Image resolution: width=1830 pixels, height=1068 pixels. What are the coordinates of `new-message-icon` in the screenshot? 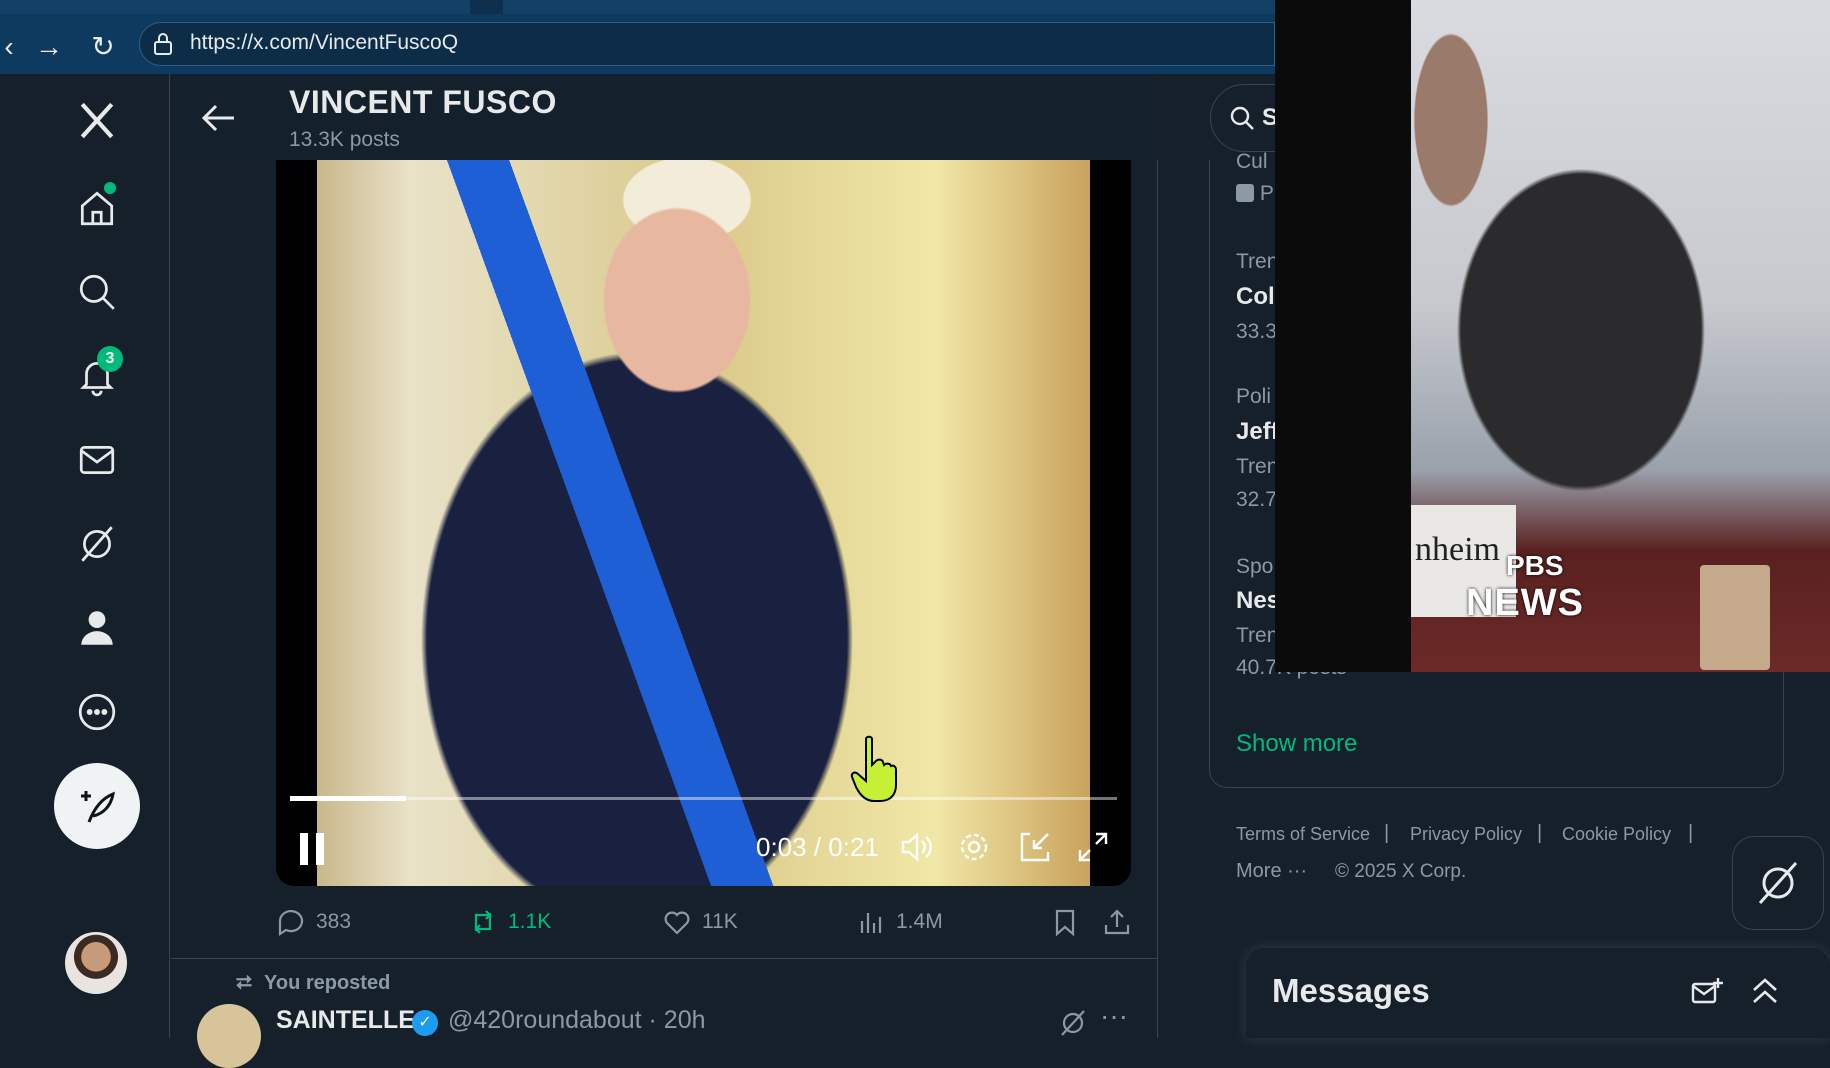 It's located at (1707, 993).